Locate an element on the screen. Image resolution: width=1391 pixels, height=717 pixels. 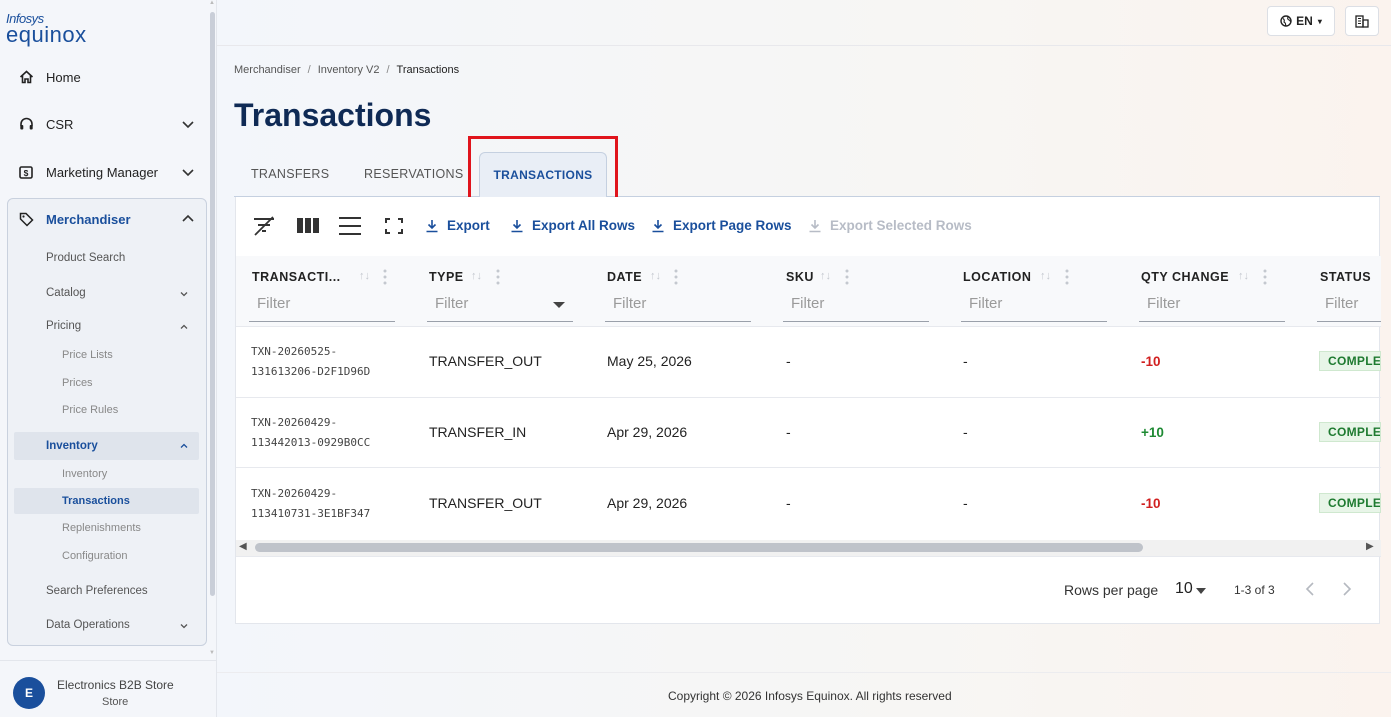
sidebar-item-label: Merchandiser is located at coordinates (88, 219).